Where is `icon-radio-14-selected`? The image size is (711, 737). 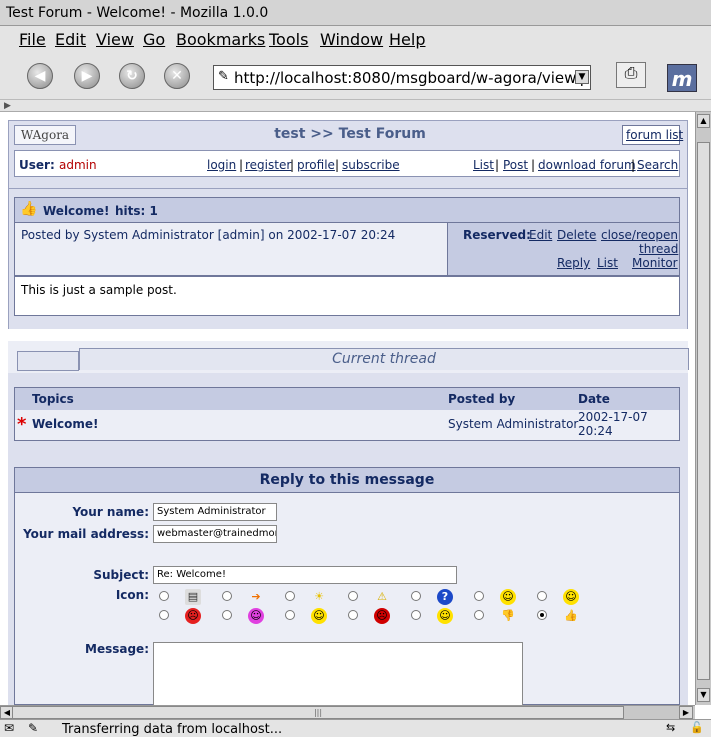
icon-radio-14-selected is located at coordinates (542, 615).